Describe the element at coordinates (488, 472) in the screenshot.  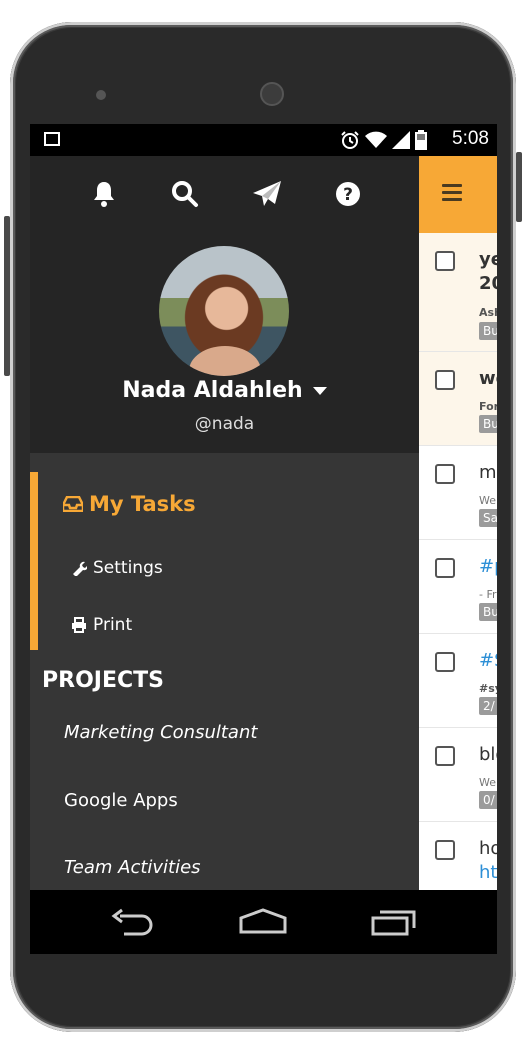
I see `task-title: ma` at that location.